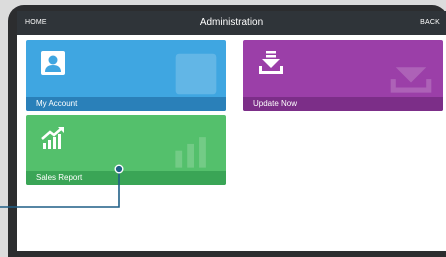 The image size is (446, 257). Describe the element at coordinates (275, 103) in the screenshot. I see `tile-label: Update Now` at that location.